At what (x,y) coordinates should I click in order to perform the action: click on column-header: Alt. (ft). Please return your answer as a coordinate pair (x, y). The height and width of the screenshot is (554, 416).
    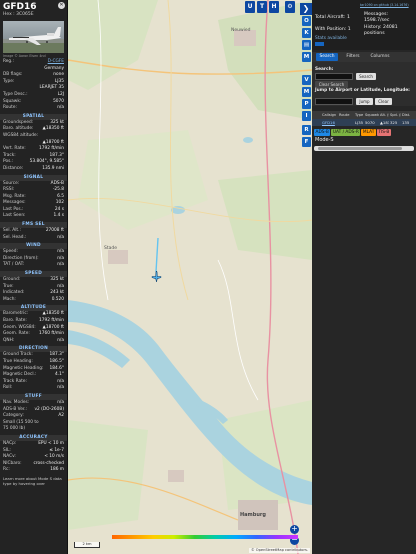
    Looking at the image, I should click on (384, 115).